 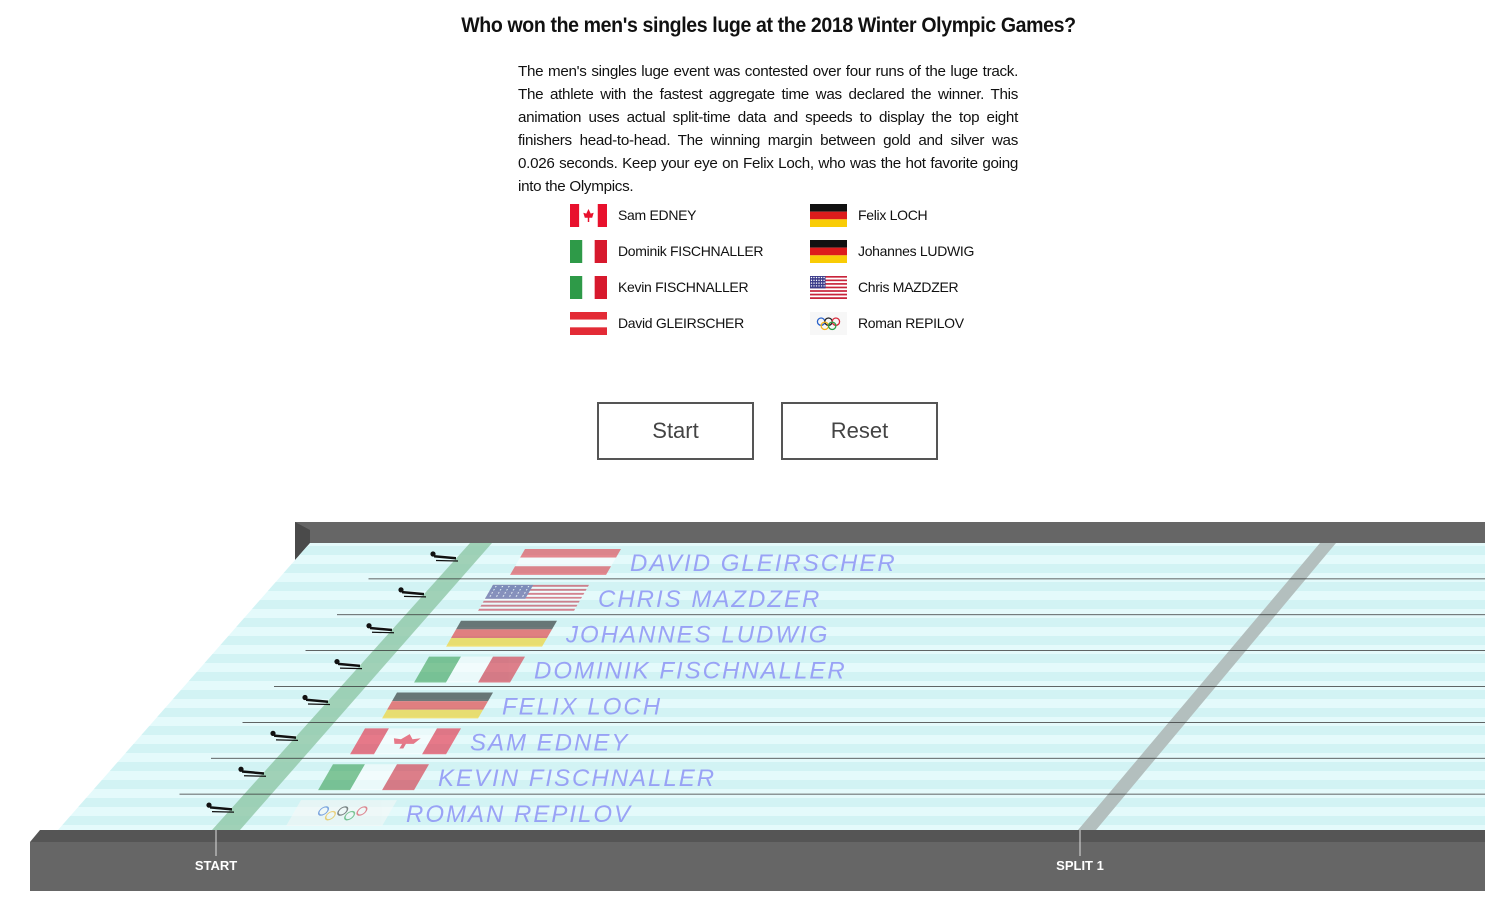 I want to click on lane-athlete-name: KEVIN FISCHNALLER, so click(x=577, y=778).